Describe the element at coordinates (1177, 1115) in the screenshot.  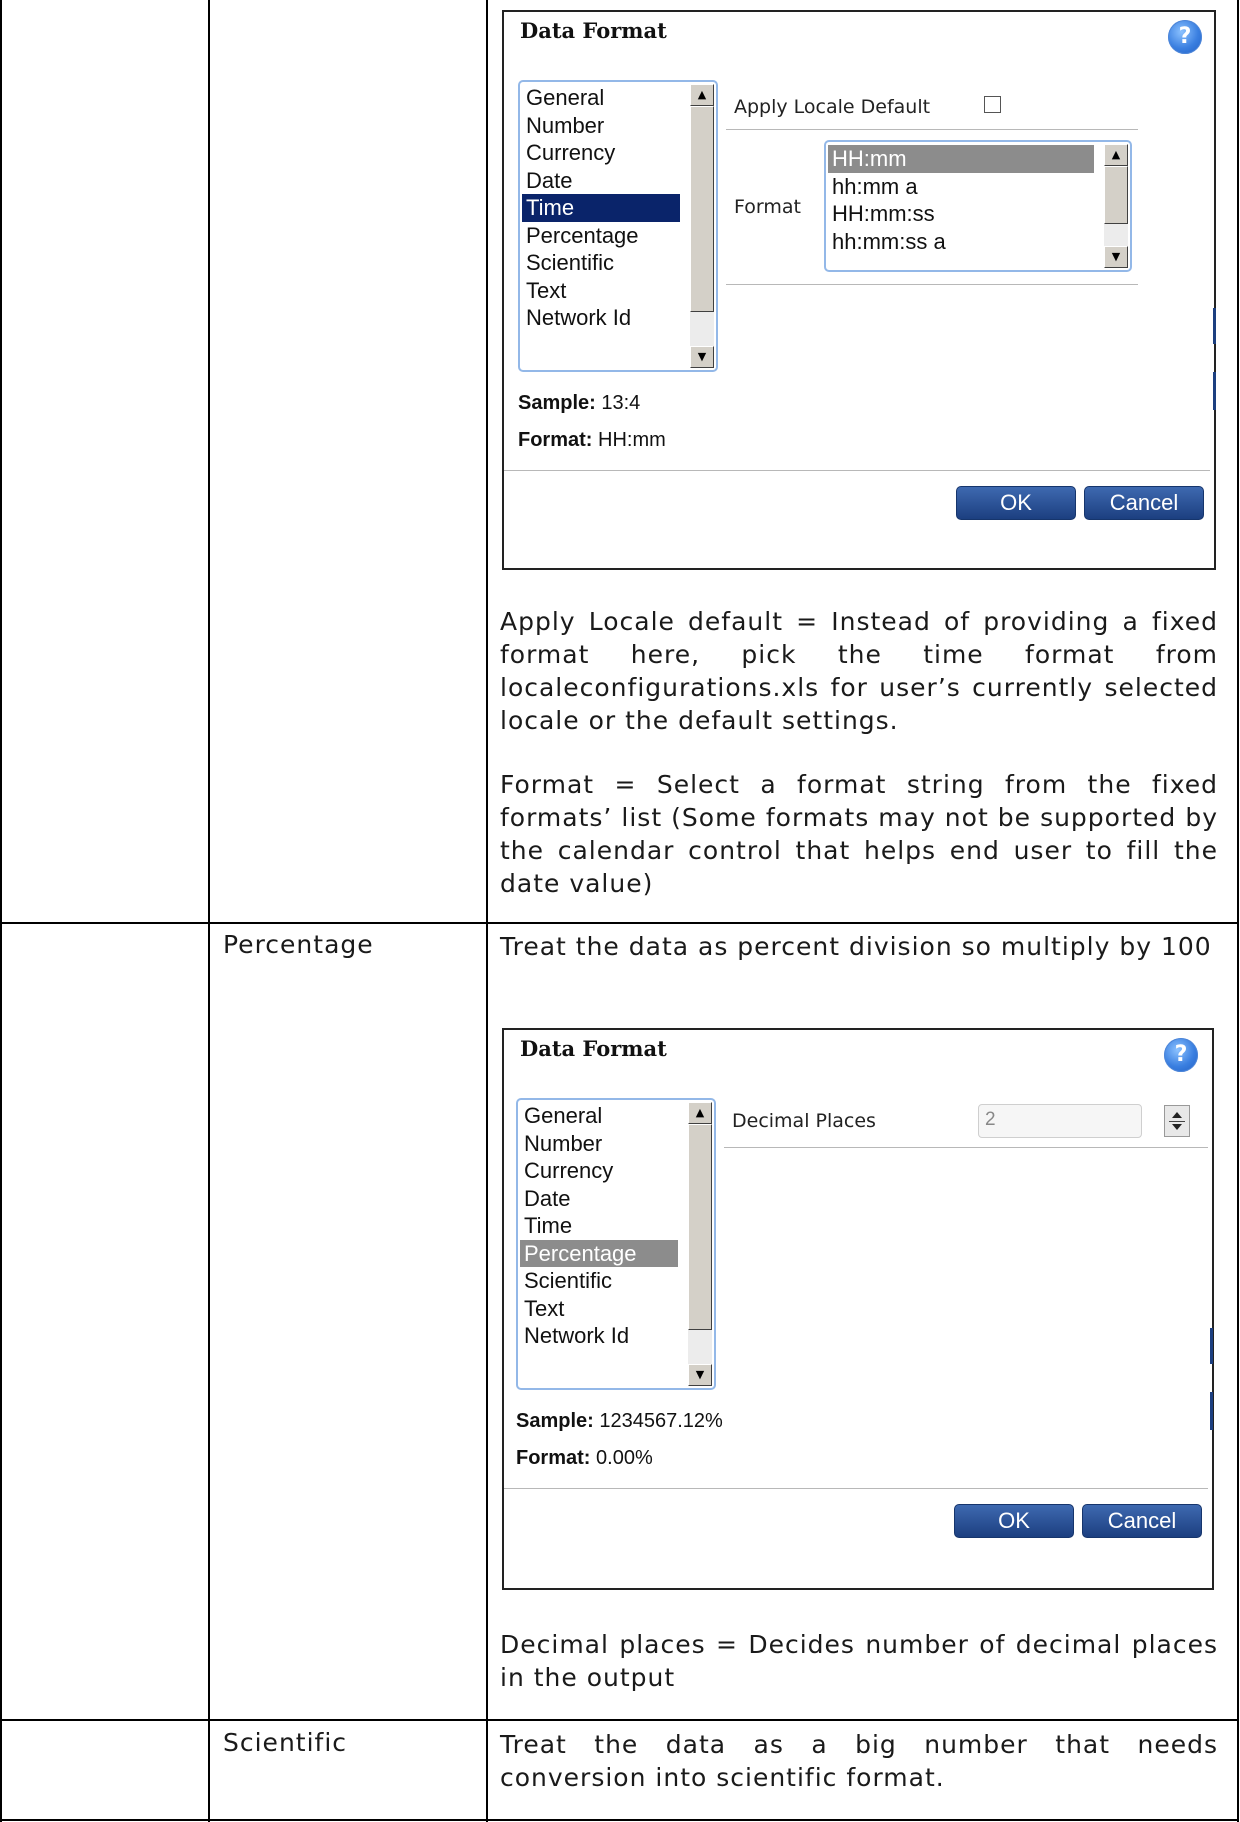
I see `increment-icon` at that location.